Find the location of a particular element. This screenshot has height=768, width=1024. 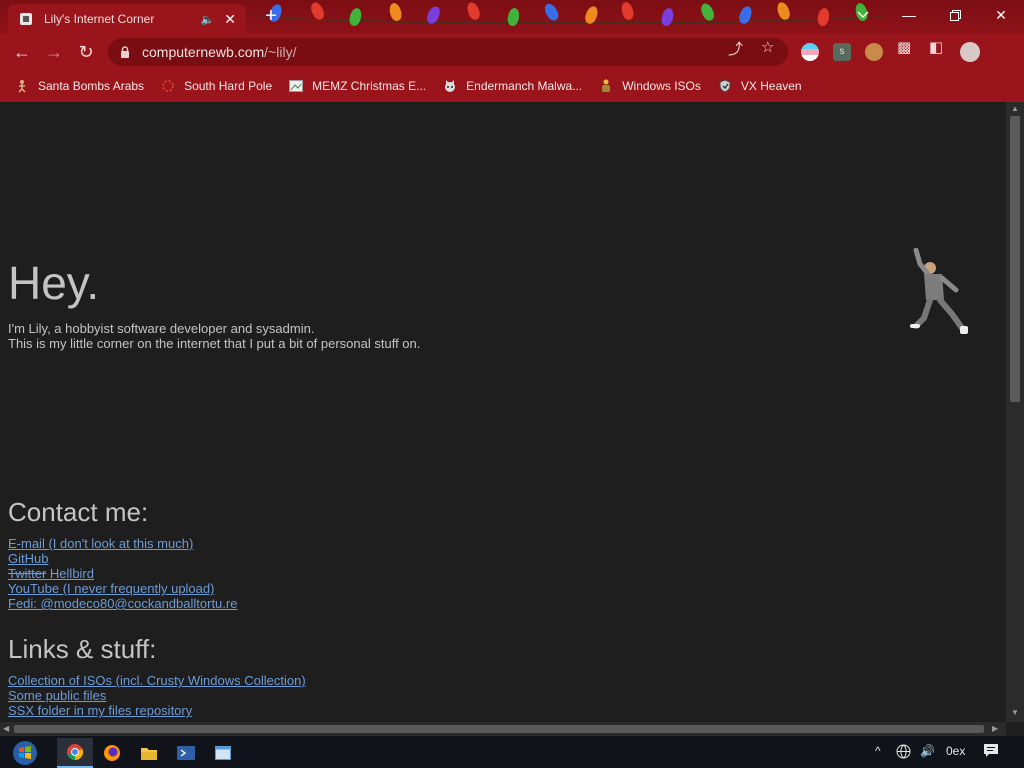

public-files-link: Some public files is located at coordinates (157, 695).